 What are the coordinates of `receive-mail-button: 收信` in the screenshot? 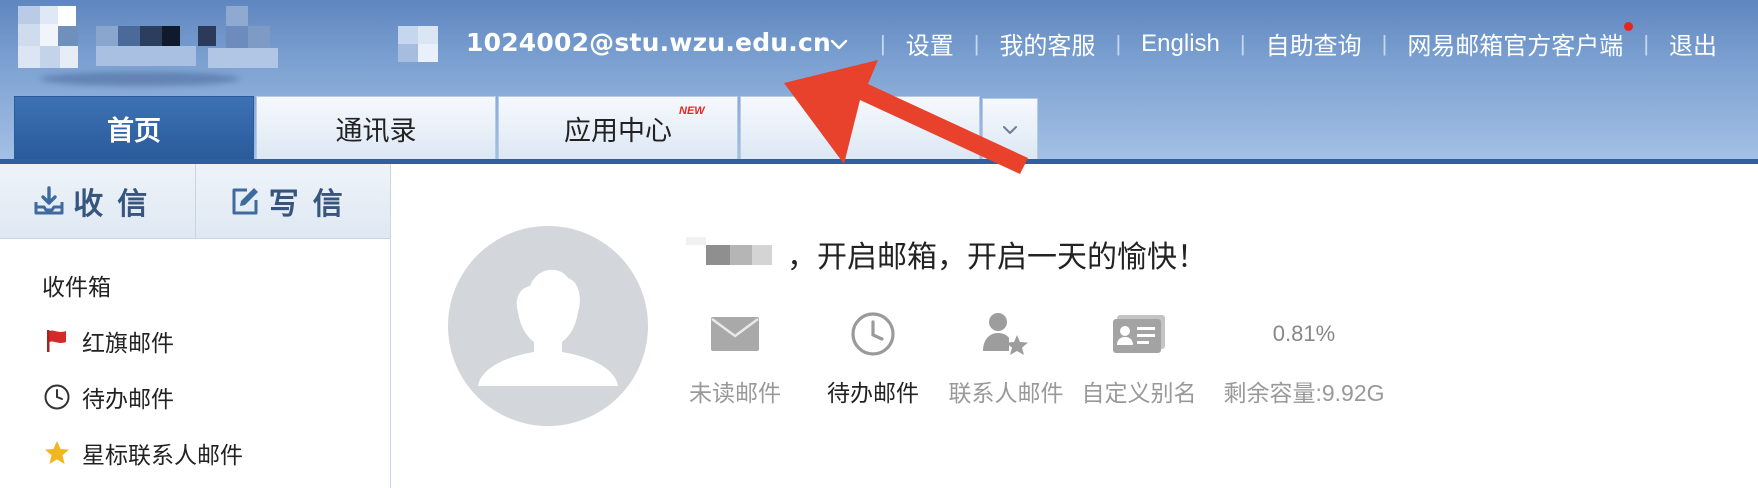 It's located at (97, 201).